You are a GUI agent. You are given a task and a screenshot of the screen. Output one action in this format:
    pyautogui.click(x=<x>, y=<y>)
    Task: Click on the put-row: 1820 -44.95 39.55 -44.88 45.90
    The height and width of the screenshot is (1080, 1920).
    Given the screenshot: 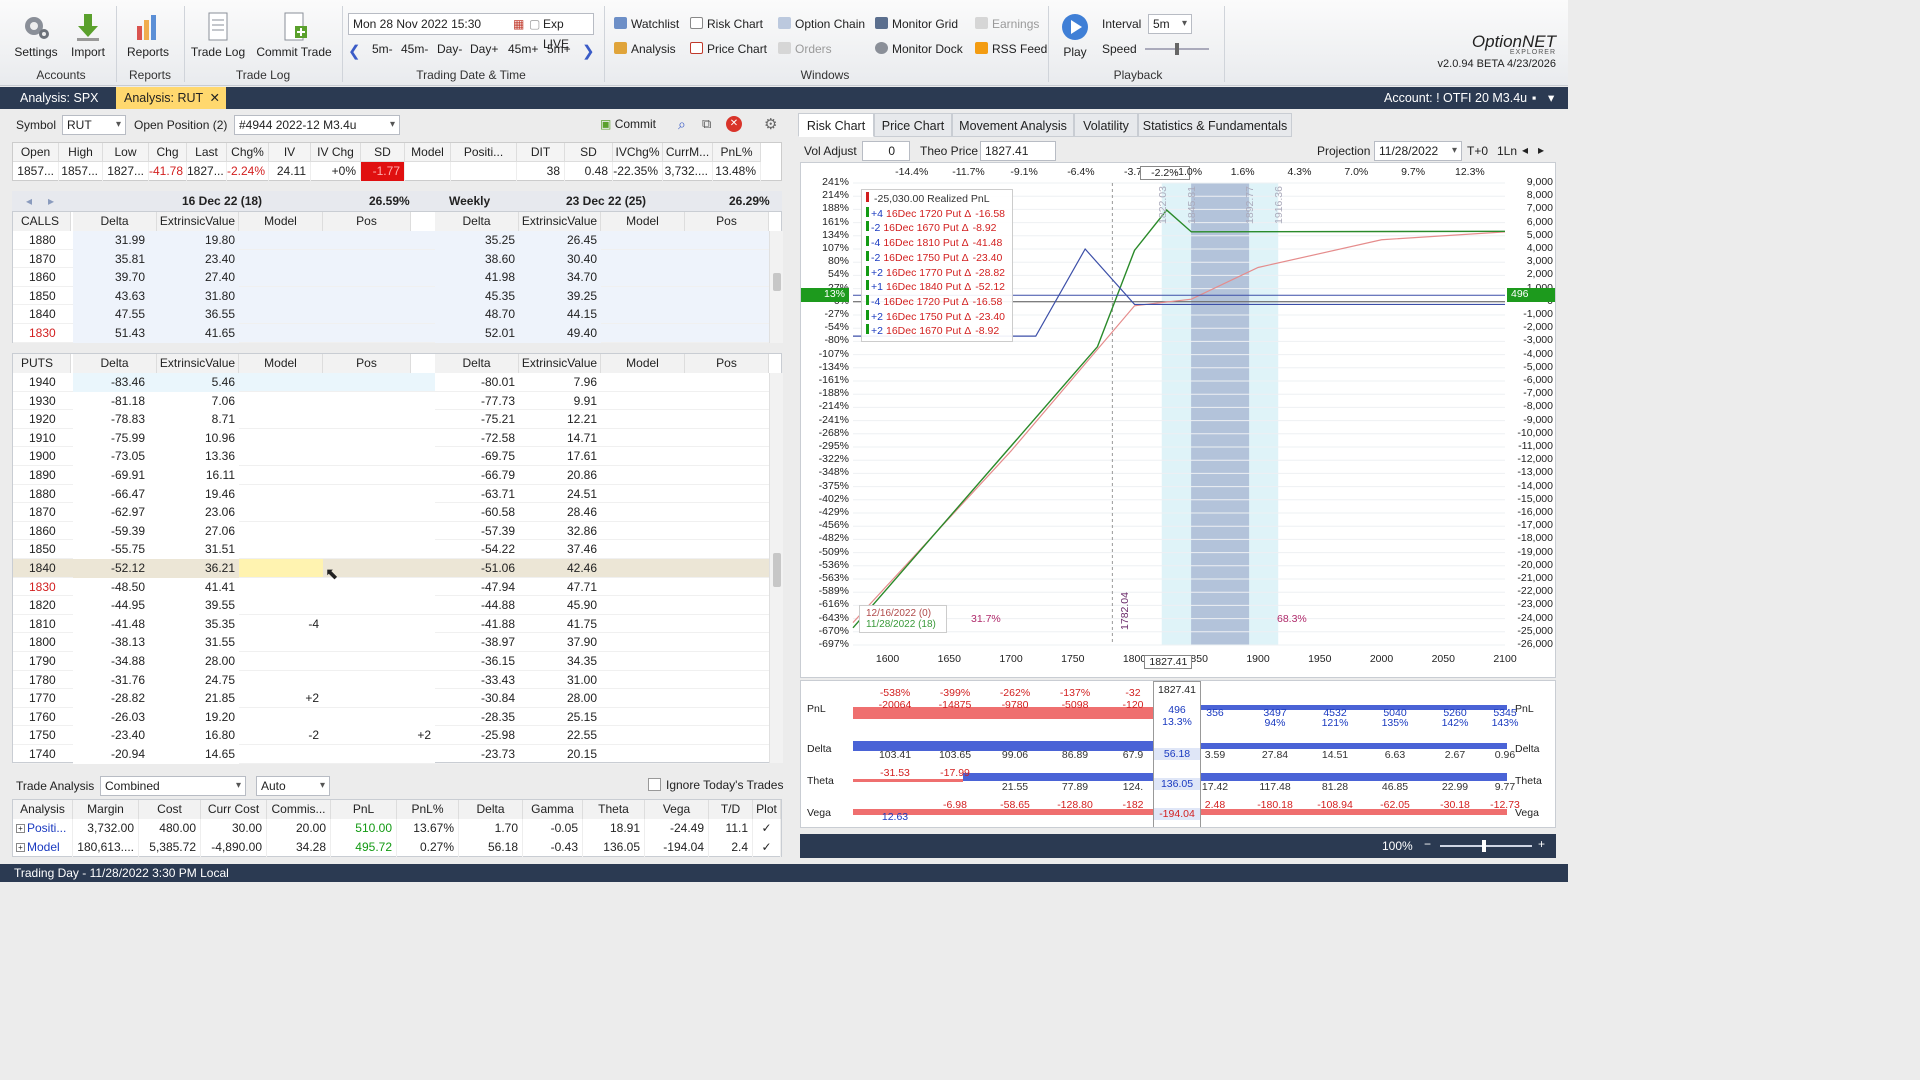 What is the action you would take?
    pyautogui.click(x=391, y=605)
    